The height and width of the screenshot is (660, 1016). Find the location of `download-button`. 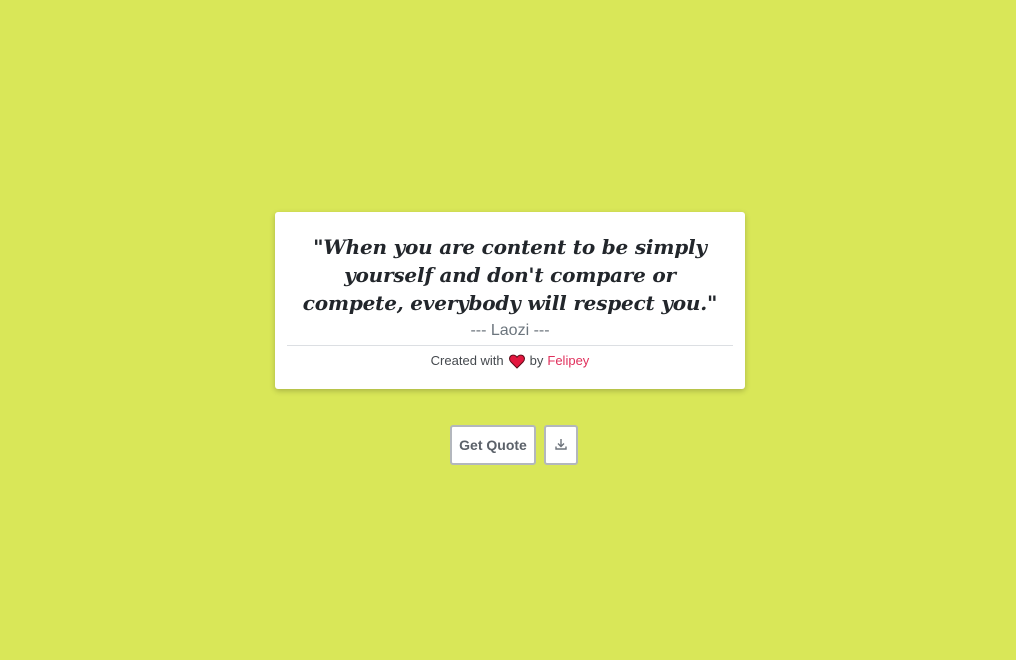

download-button is located at coordinates (561, 445).